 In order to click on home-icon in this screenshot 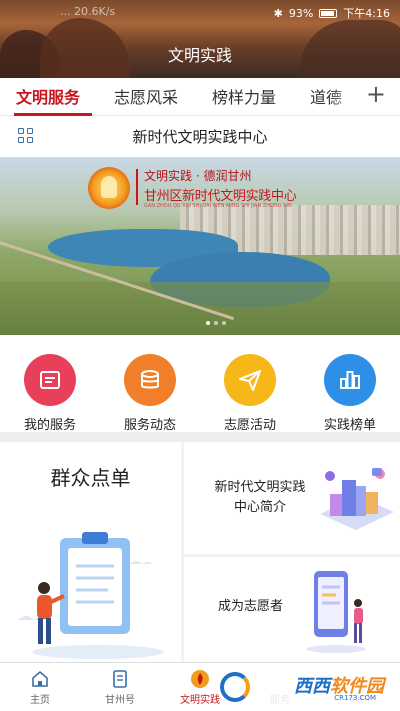, I will do `click(40, 679)`.